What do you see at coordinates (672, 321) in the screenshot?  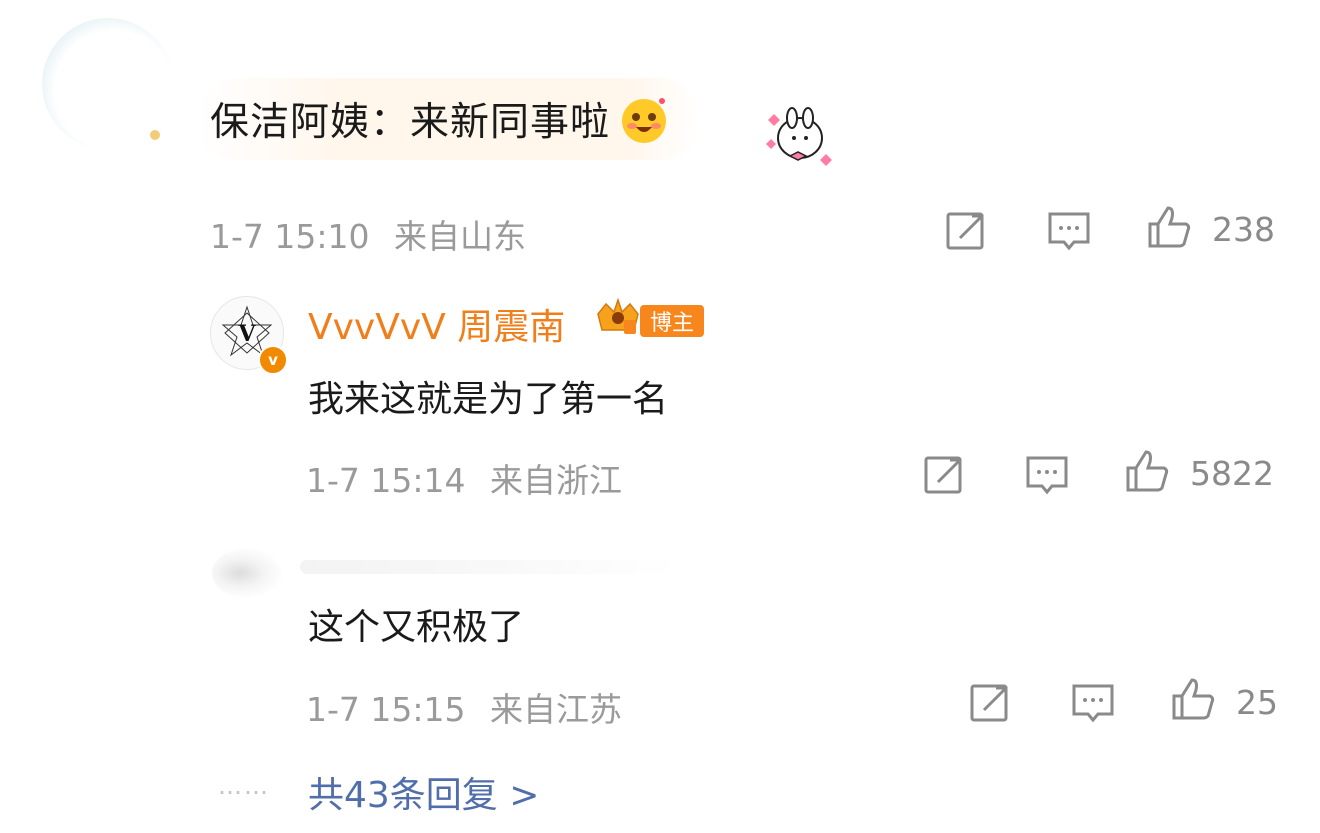 I see `author-tag: 博主` at bounding box center [672, 321].